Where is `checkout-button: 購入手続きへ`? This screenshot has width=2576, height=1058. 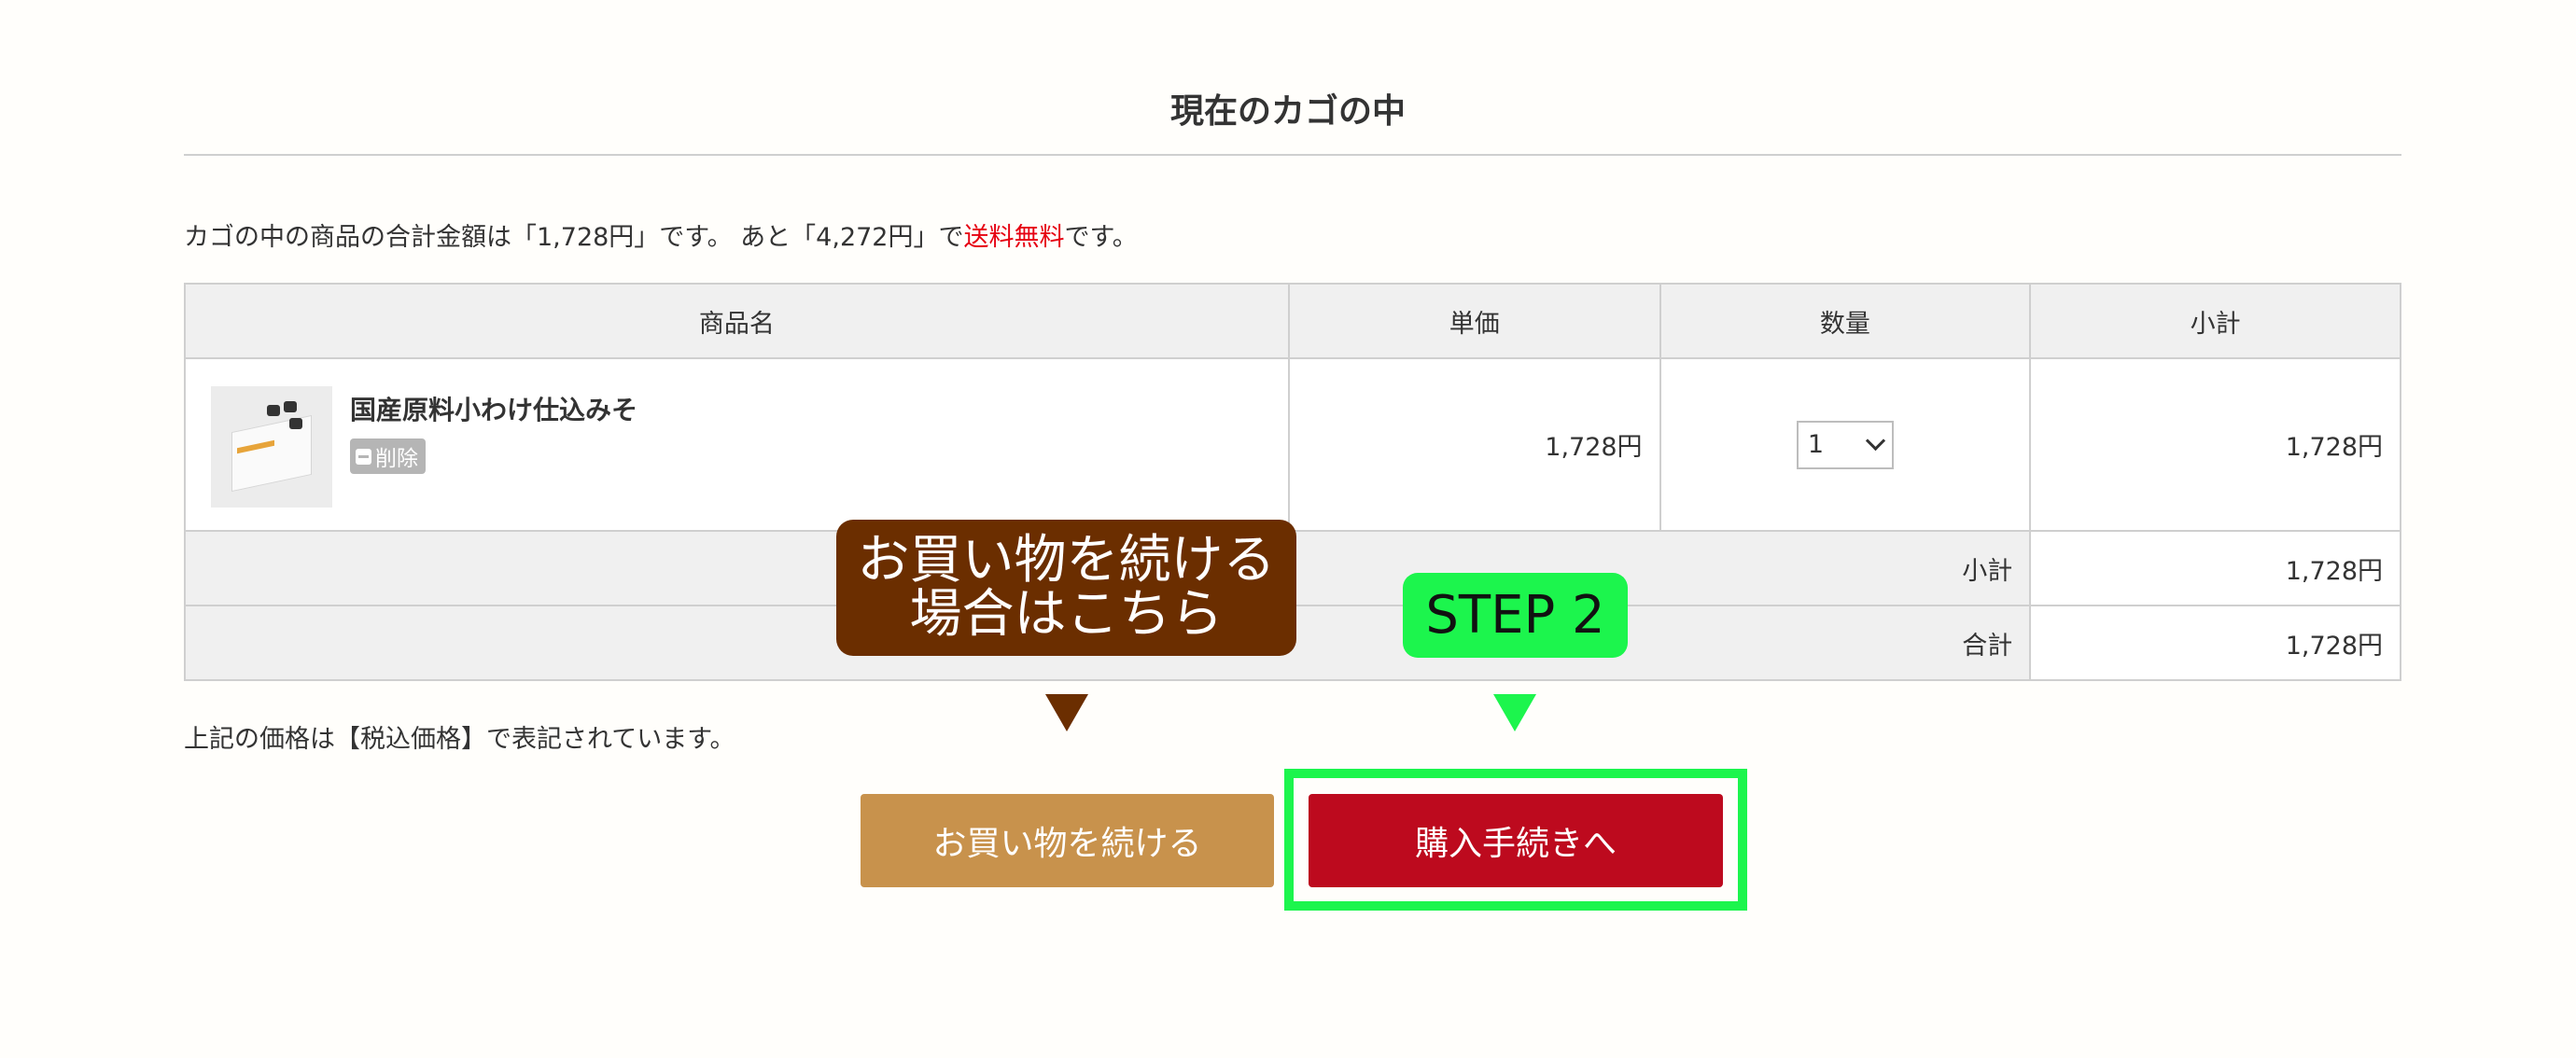 checkout-button: 購入手続きへ is located at coordinates (1516, 840).